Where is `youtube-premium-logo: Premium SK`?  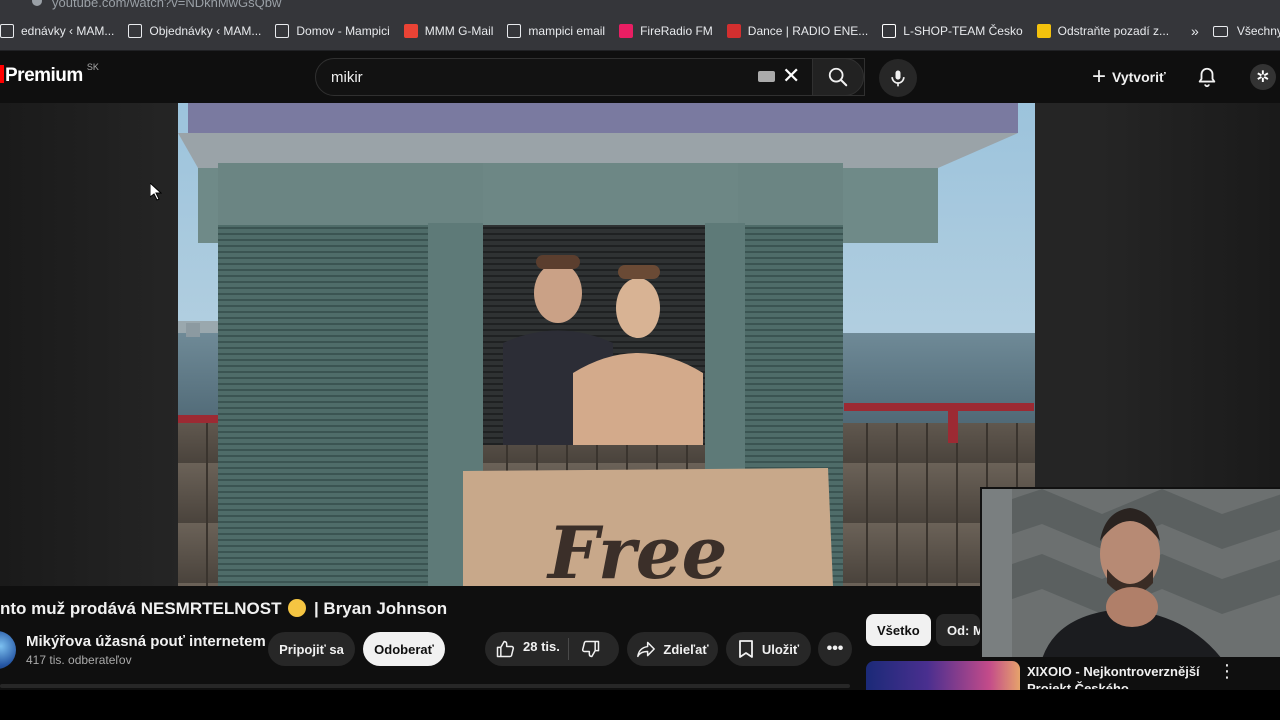
youtube-premium-logo: Premium SK is located at coordinates (49, 74).